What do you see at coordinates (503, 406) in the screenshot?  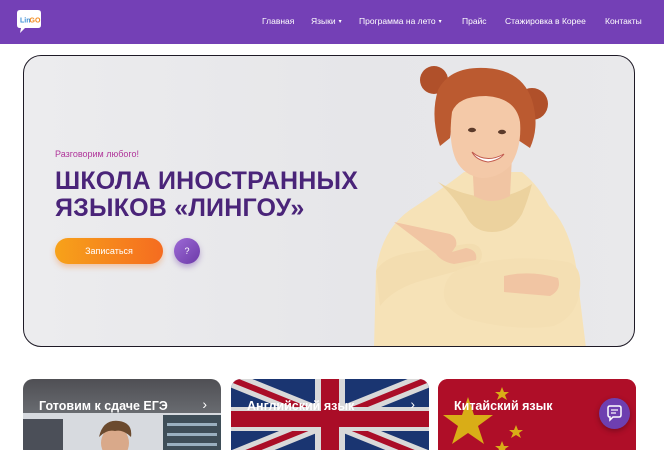 I see `card-title: Китайский язык` at bounding box center [503, 406].